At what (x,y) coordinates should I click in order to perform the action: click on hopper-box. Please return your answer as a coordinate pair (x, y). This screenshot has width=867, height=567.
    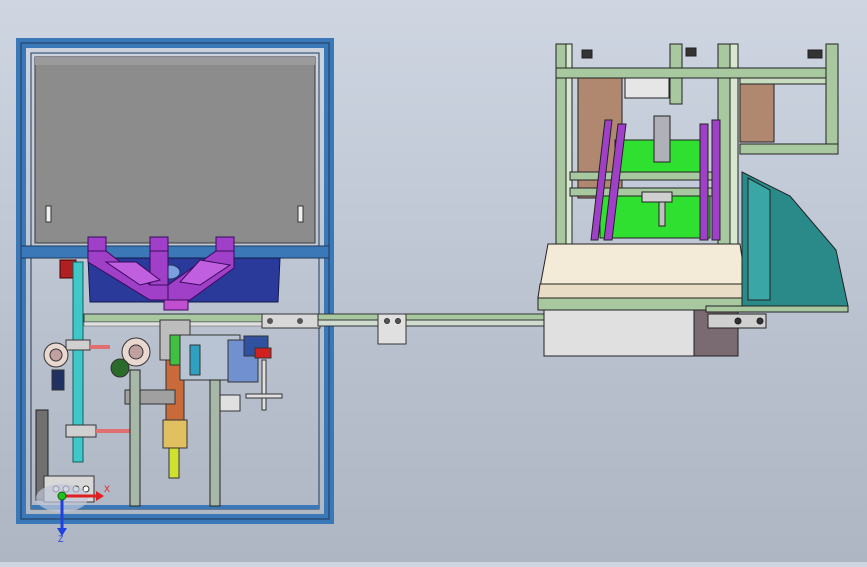
    Looking at the image, I should click on (175, 150).